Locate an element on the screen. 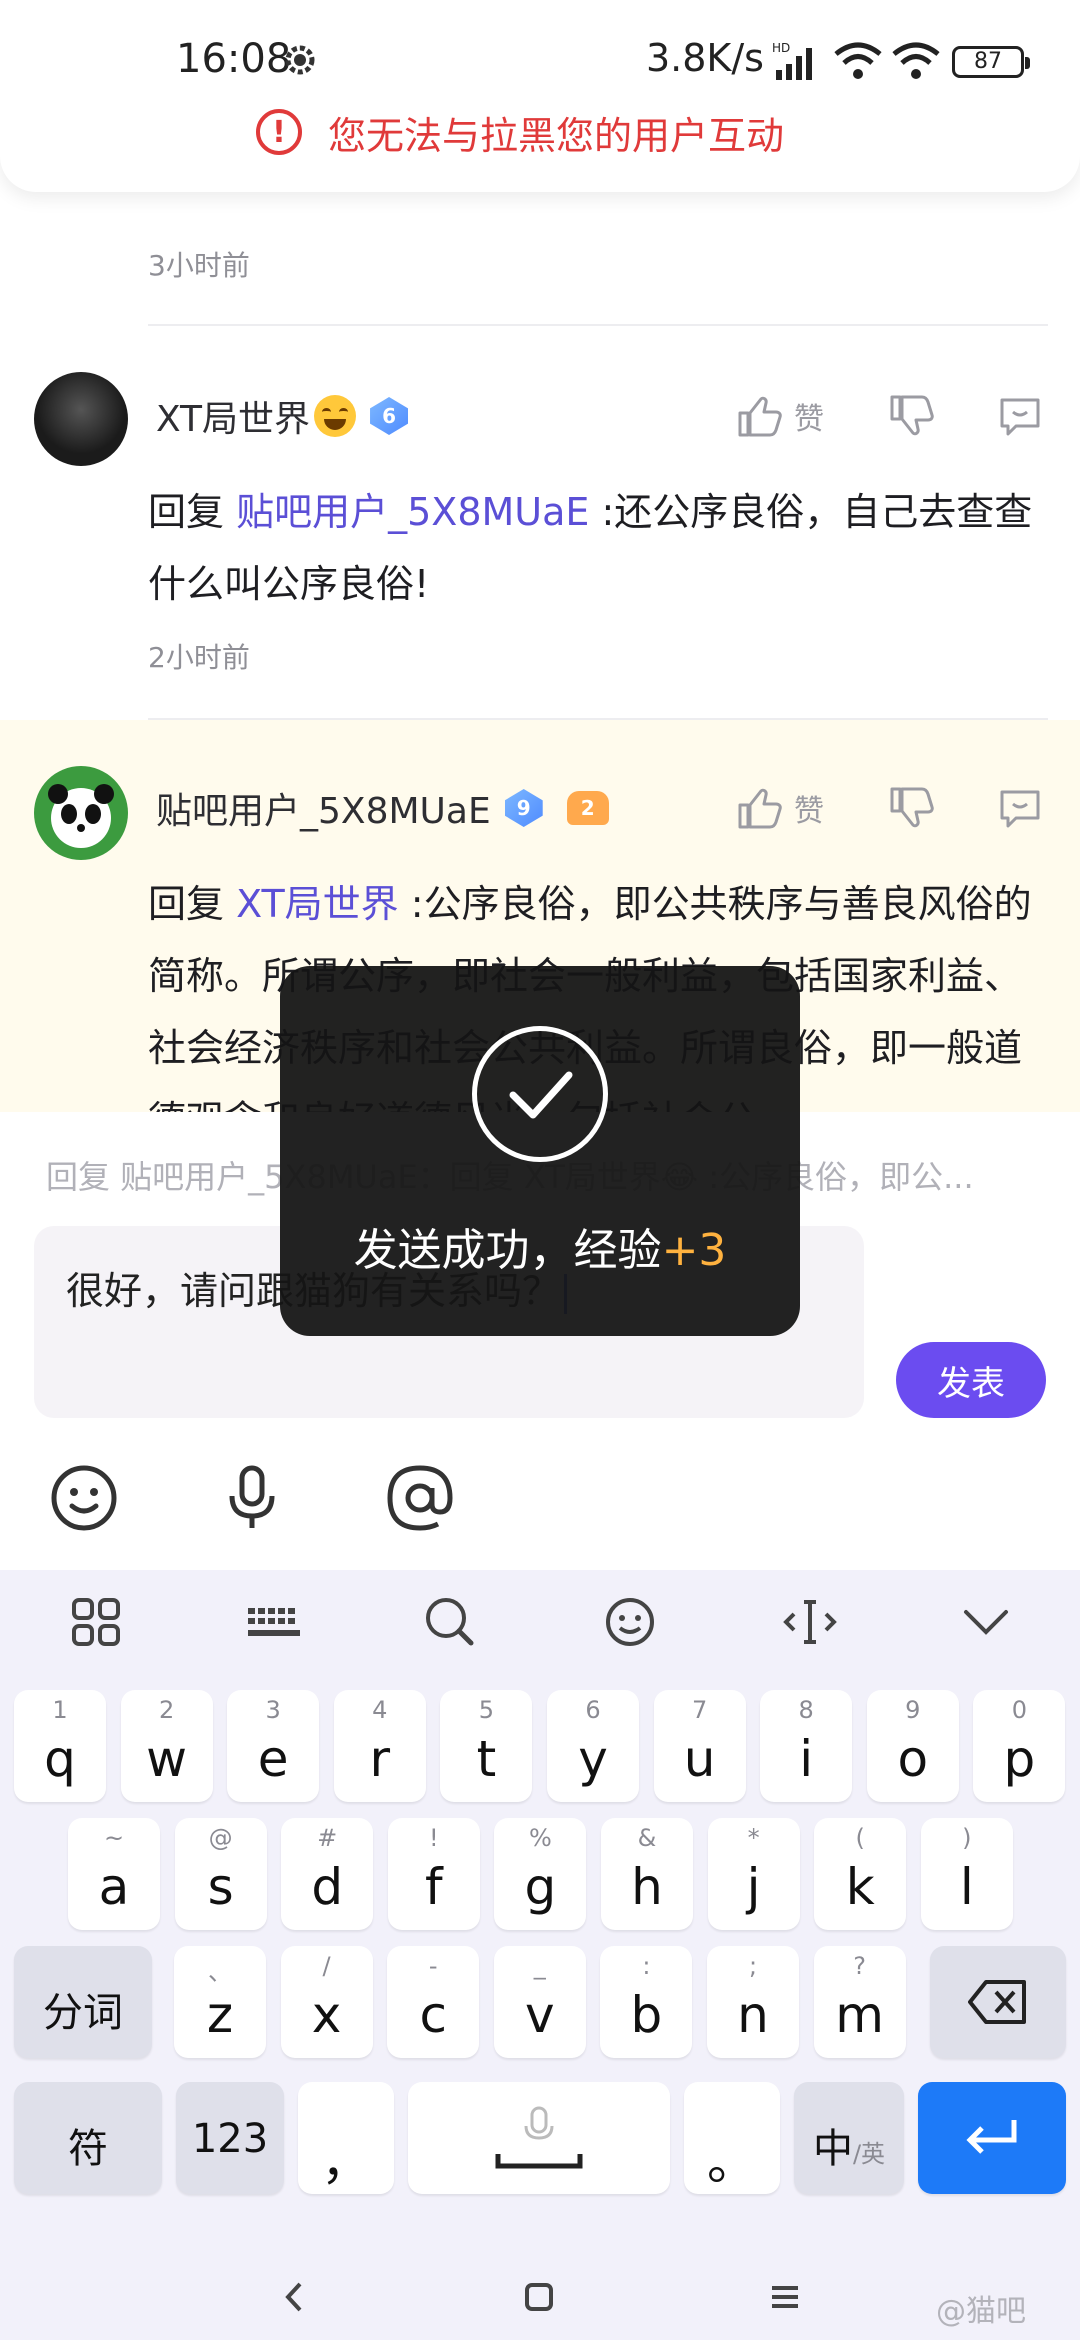 This screenshot has width=1080, height=2340. mention-link: XT局世界 is located at coordinates (317, 904).